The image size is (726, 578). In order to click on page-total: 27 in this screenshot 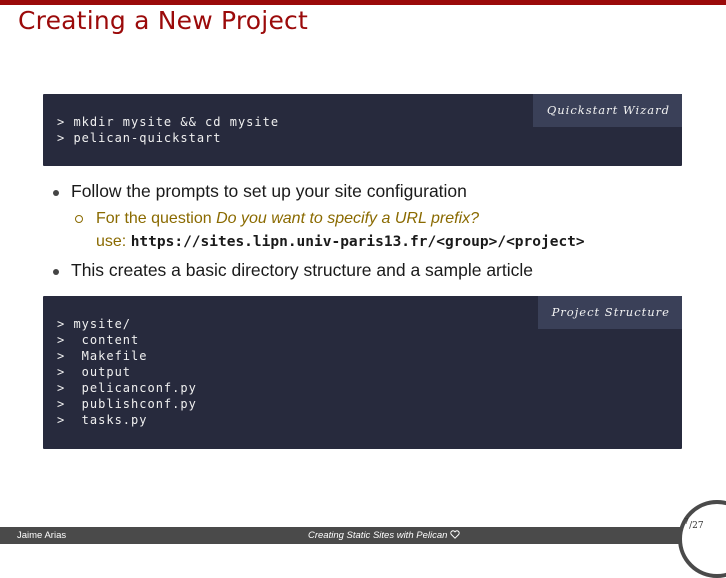, I will do `click(698, 526)`.